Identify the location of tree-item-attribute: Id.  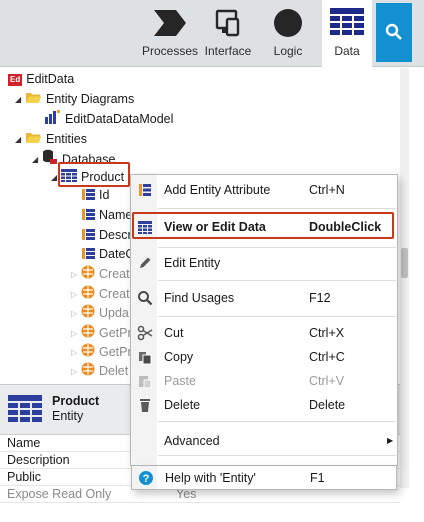
(95, 195).